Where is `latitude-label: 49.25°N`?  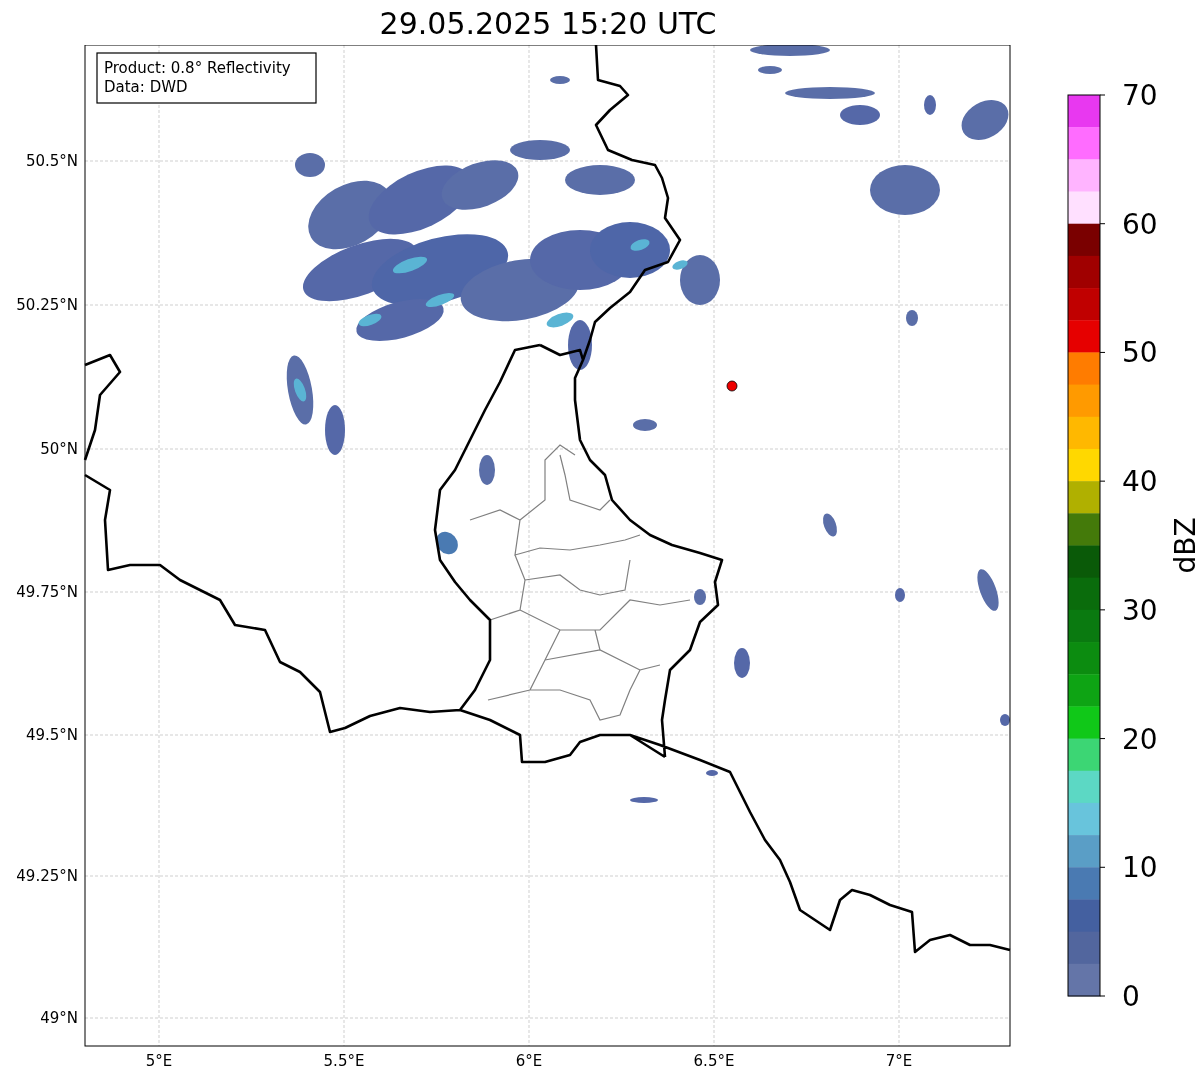
latitude-label: 49.25°N is located at coordinates (47, 876).